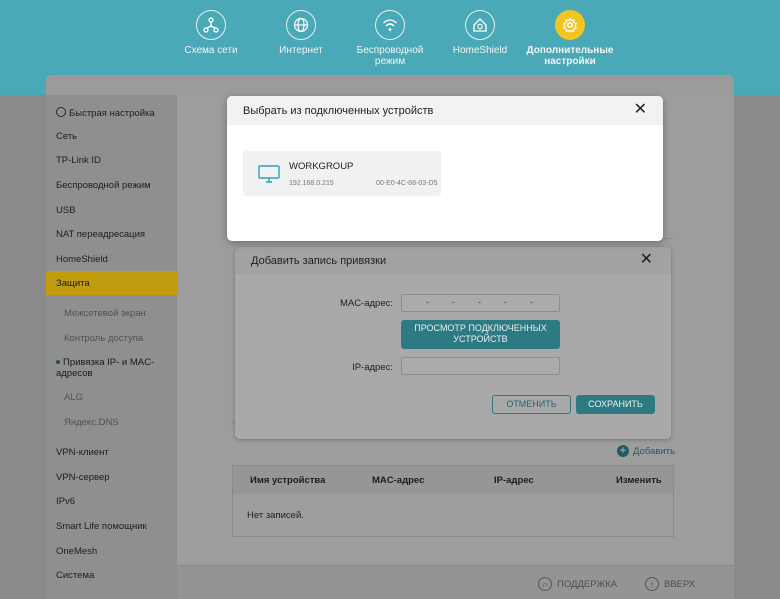  What do you see at coordinates (321, 166) in the screenshot?
I see `device-name: WORKGROUP` at bounding box center [321, 166].